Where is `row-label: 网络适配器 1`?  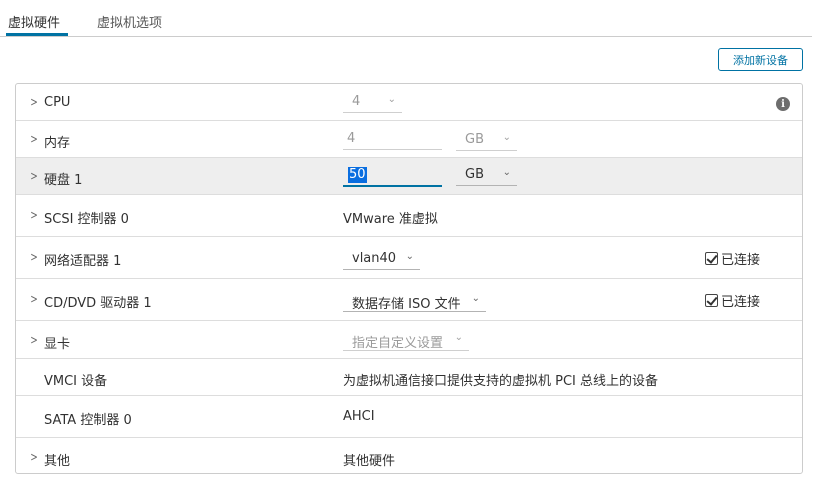
row-label: 网络适配器 1 is located at coordinates (83, 261).